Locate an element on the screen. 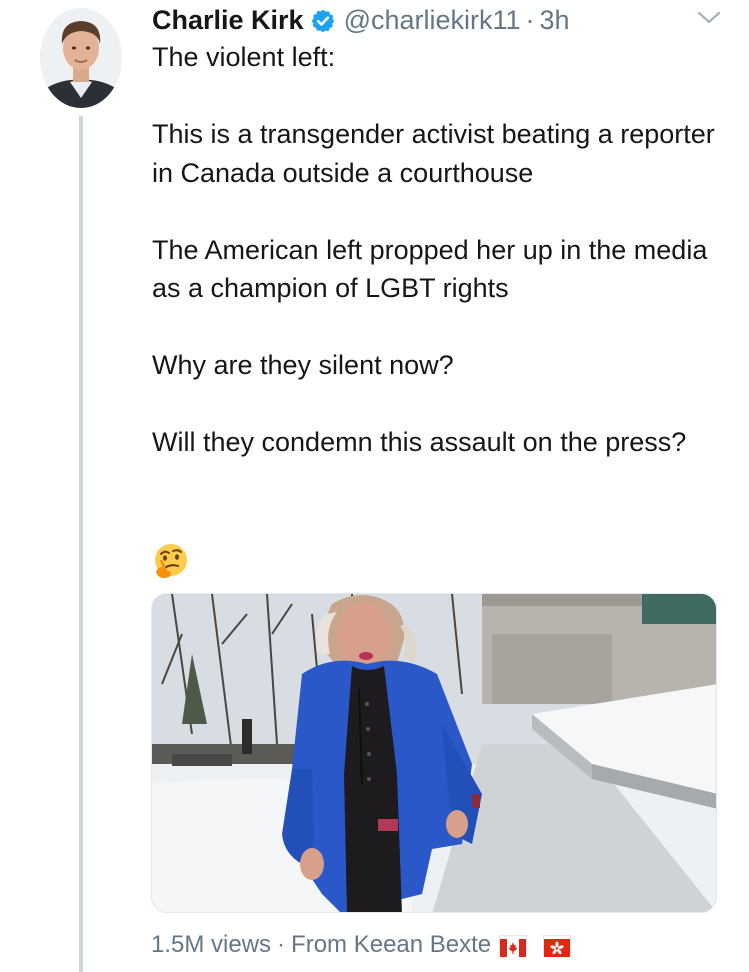 The image size is (749, 972). canada-flag-icon is located at coordinates (513, 946).